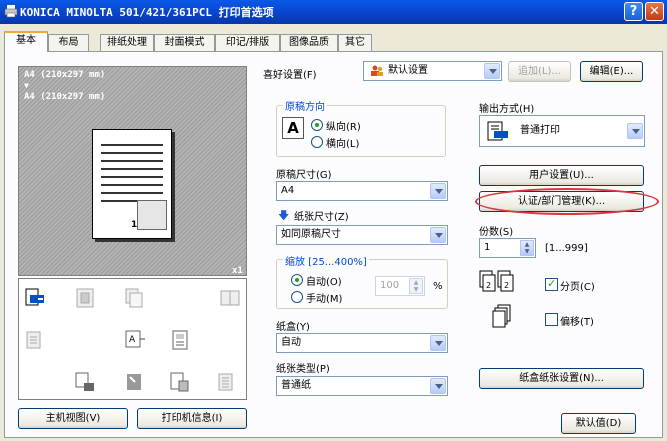 The image size is (667, 441). I want to click on paper-size-value: 如同原稿尺寸, so click(311, 234).